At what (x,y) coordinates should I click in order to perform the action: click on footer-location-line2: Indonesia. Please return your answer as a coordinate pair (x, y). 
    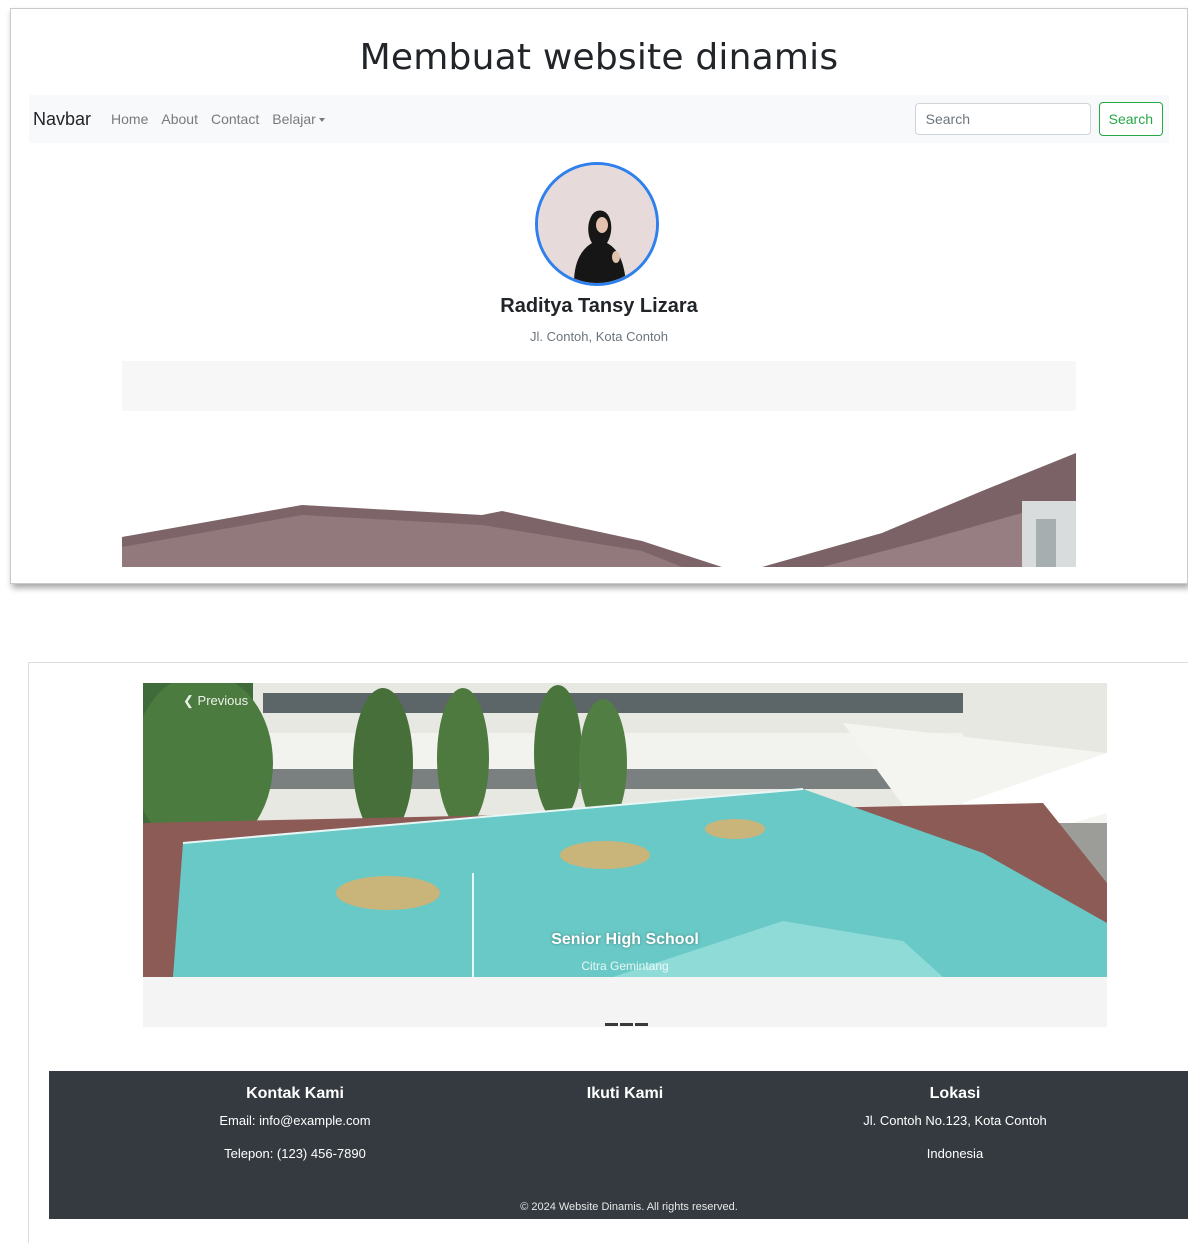
    Looking at the image, I should click on (955, 1153).